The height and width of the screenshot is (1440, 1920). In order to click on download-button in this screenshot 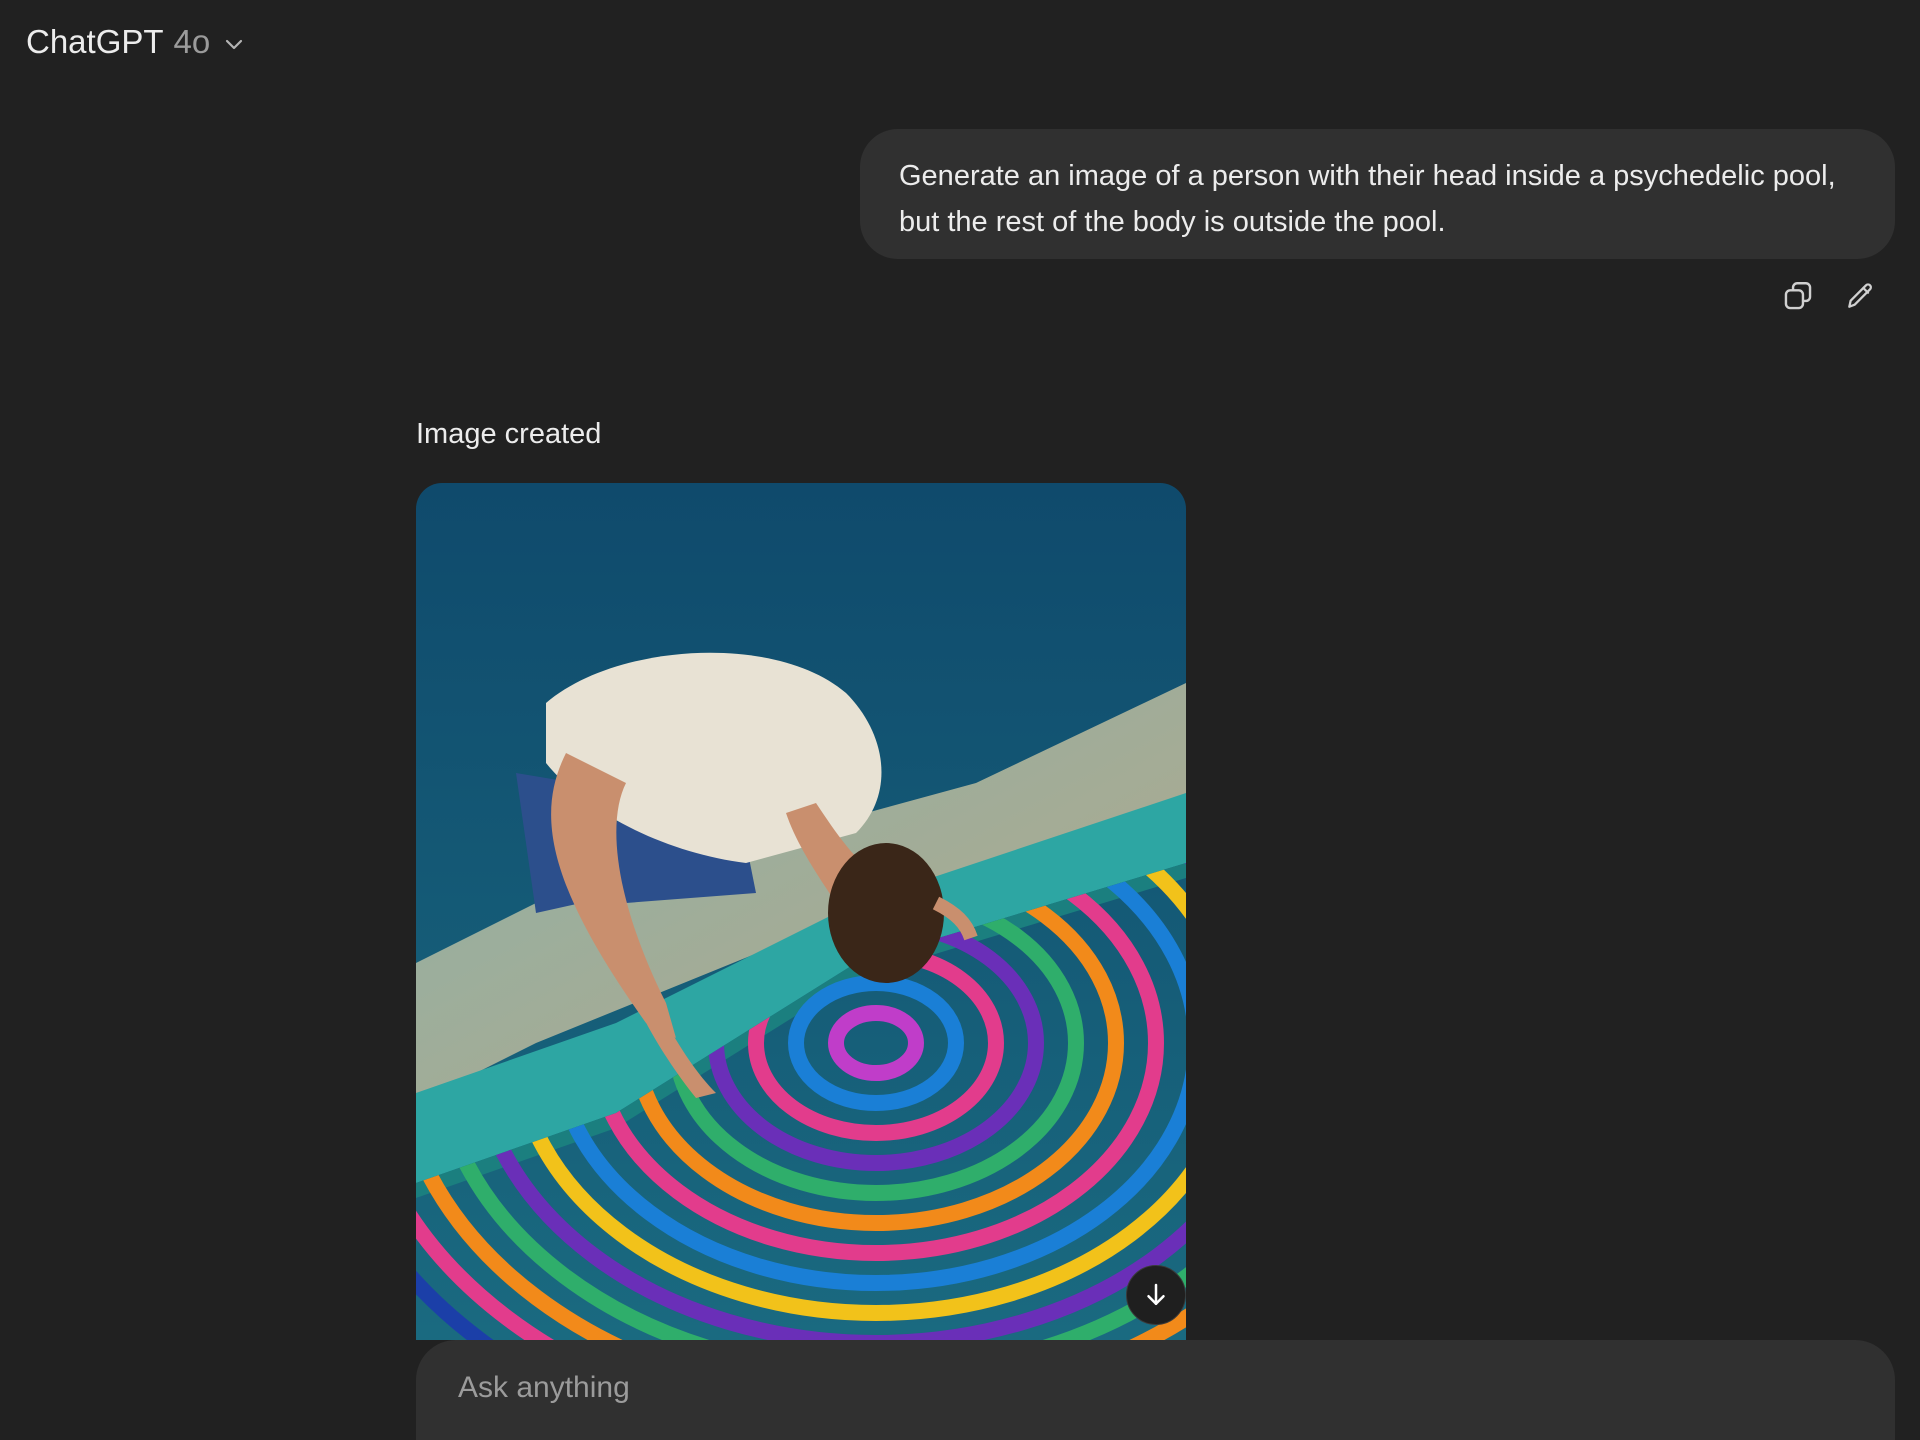, I will do `click(1156, 1295)`.